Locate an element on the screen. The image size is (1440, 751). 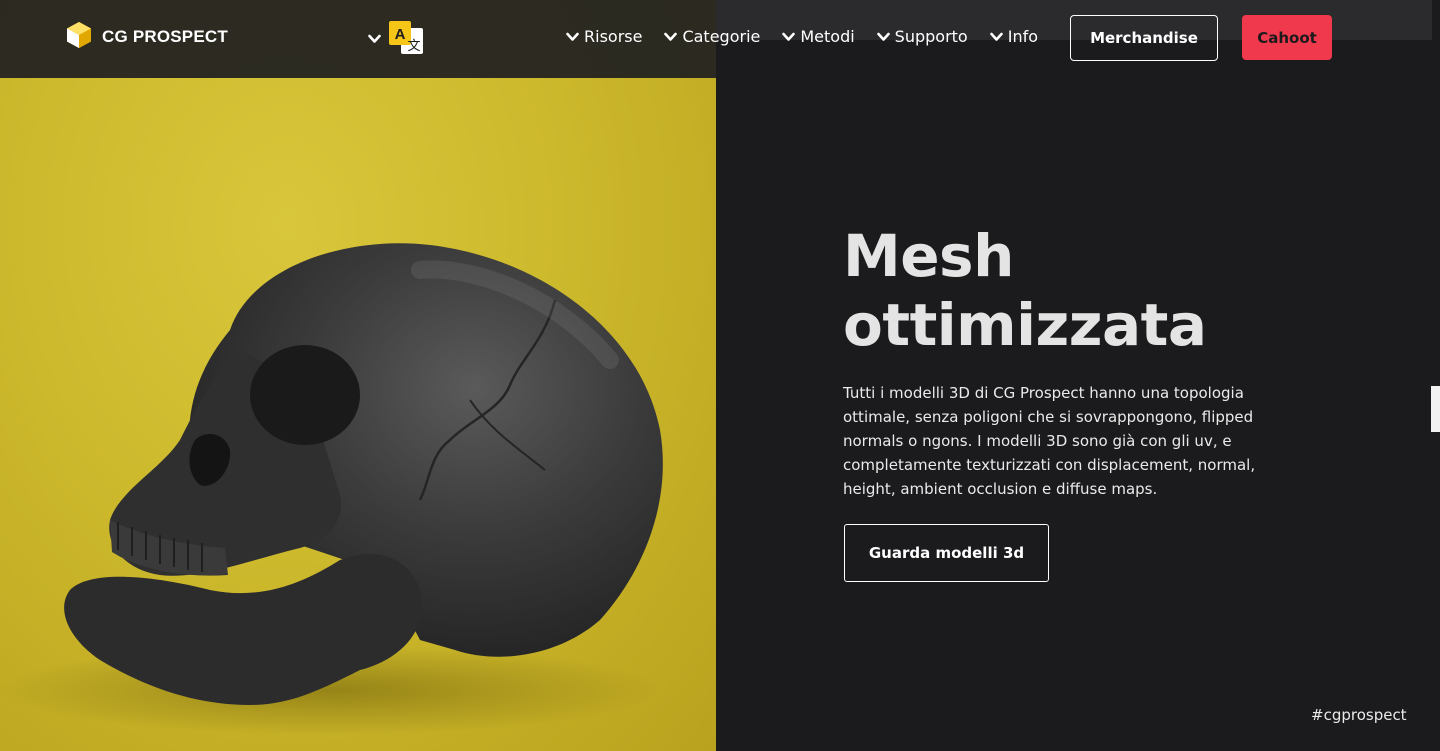
nav-label: Metodi is located at coordinates (827, 36).